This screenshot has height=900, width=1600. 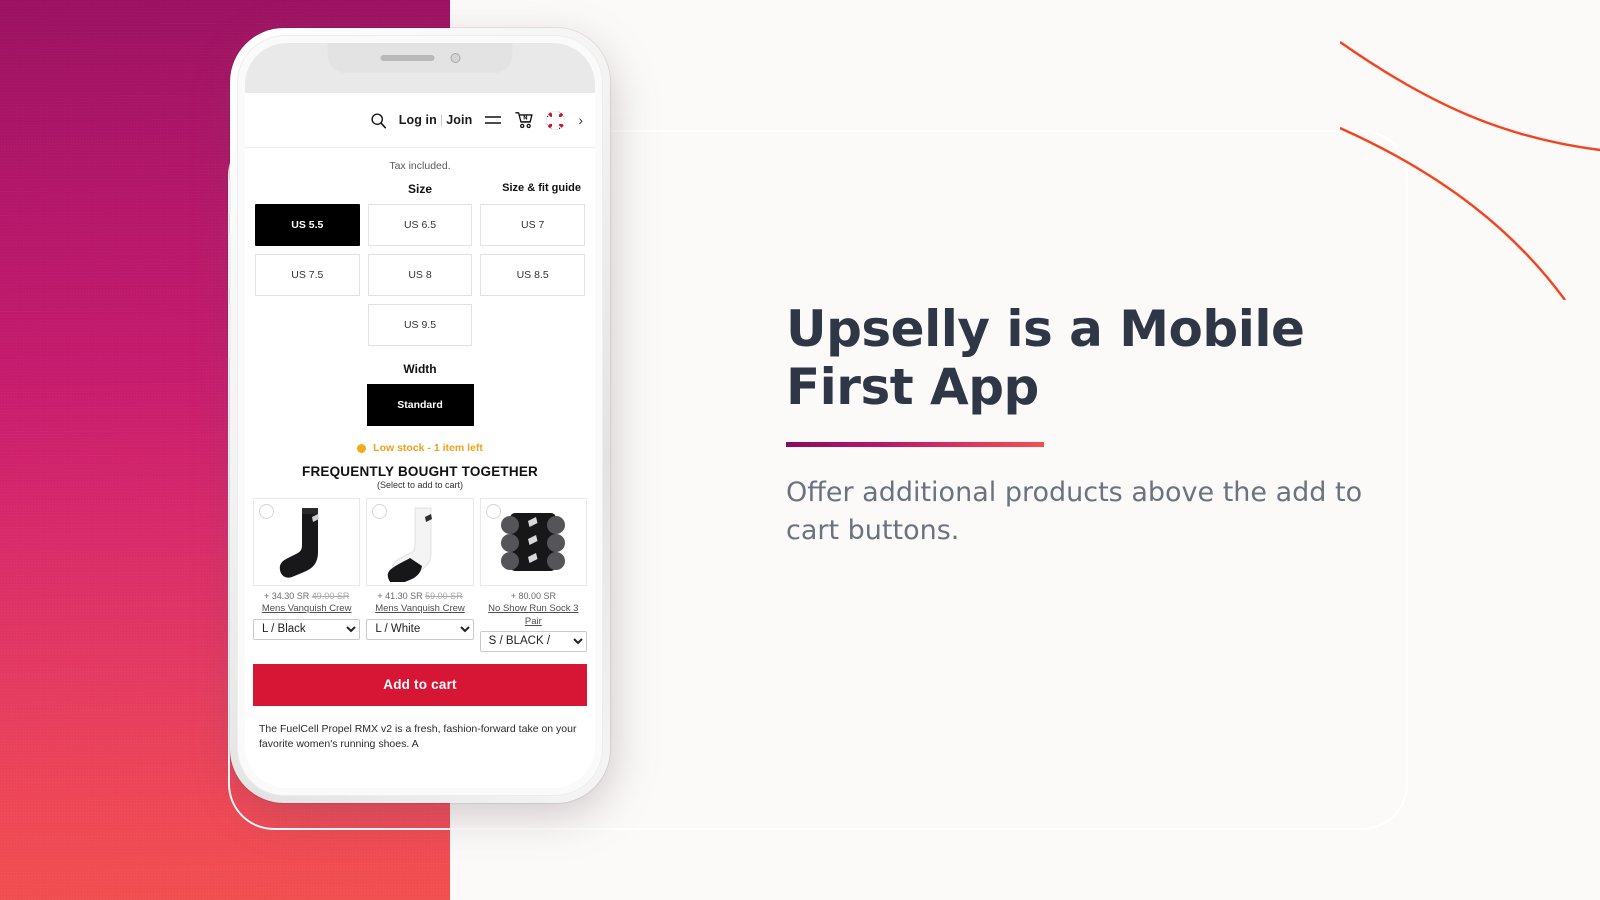 I want to click on phone-mute-switch, so click(x=229, y=197).